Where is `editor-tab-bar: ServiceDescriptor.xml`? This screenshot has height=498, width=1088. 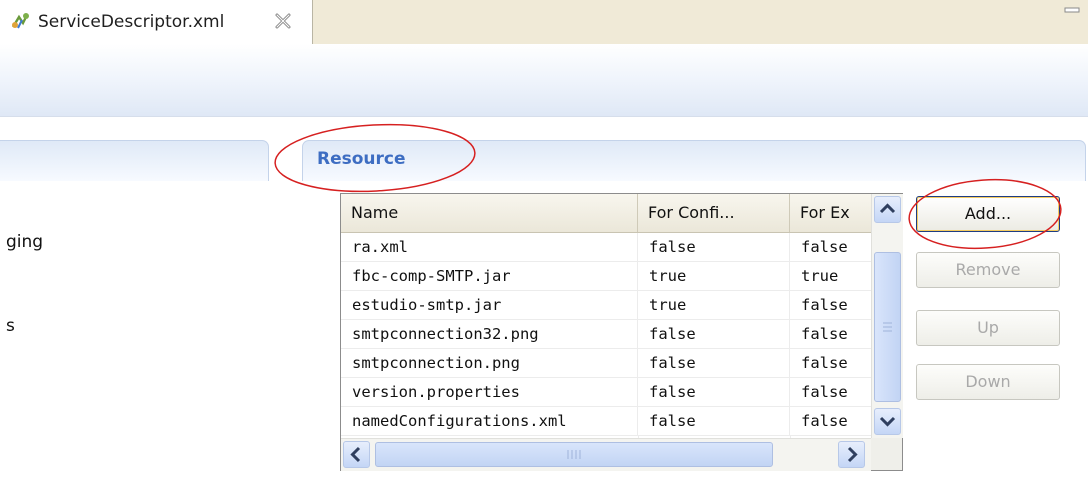 editor-tab-bar: ServiceDescriptor.xml is located at coordinates (544, 22).